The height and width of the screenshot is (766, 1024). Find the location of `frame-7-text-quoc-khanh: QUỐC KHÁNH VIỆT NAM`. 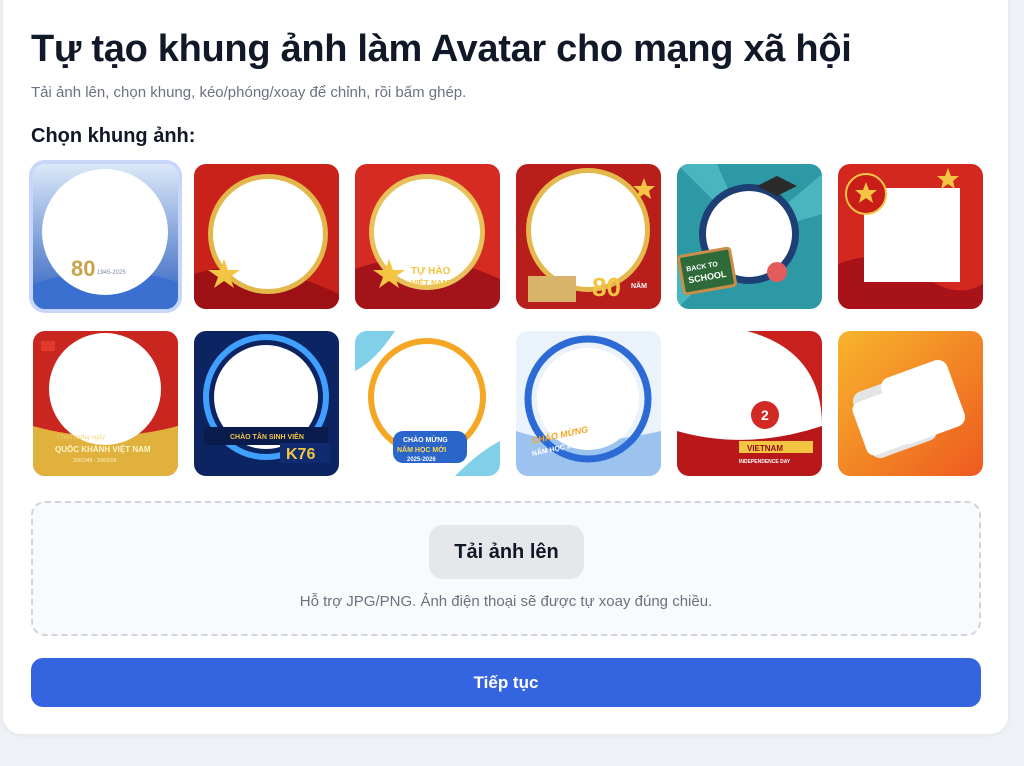

frame-7-text-quoc-khanh: QUỐC KHÁNH VIỆT NAM is located at coordinates (103, 449).